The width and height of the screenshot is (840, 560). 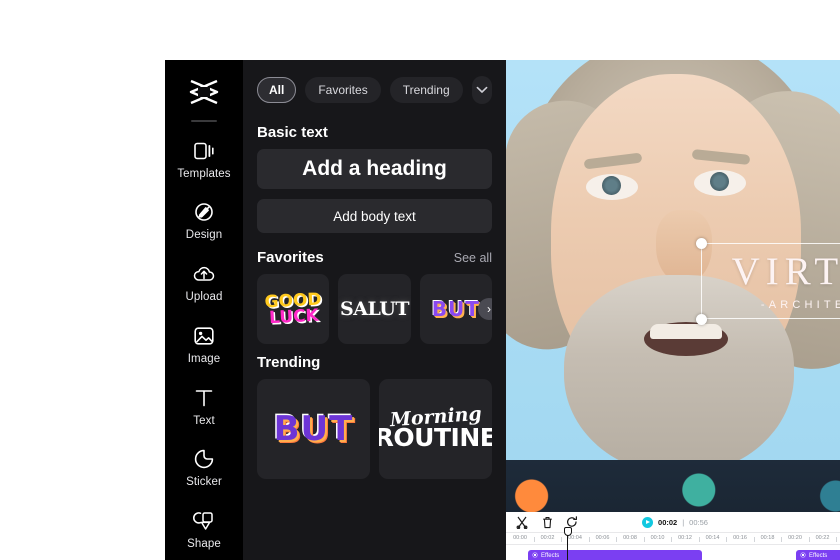 What do you see at coordinates (204, 151) in the screenshot?
I see `templates-icon` at bounding box center [204, 151].